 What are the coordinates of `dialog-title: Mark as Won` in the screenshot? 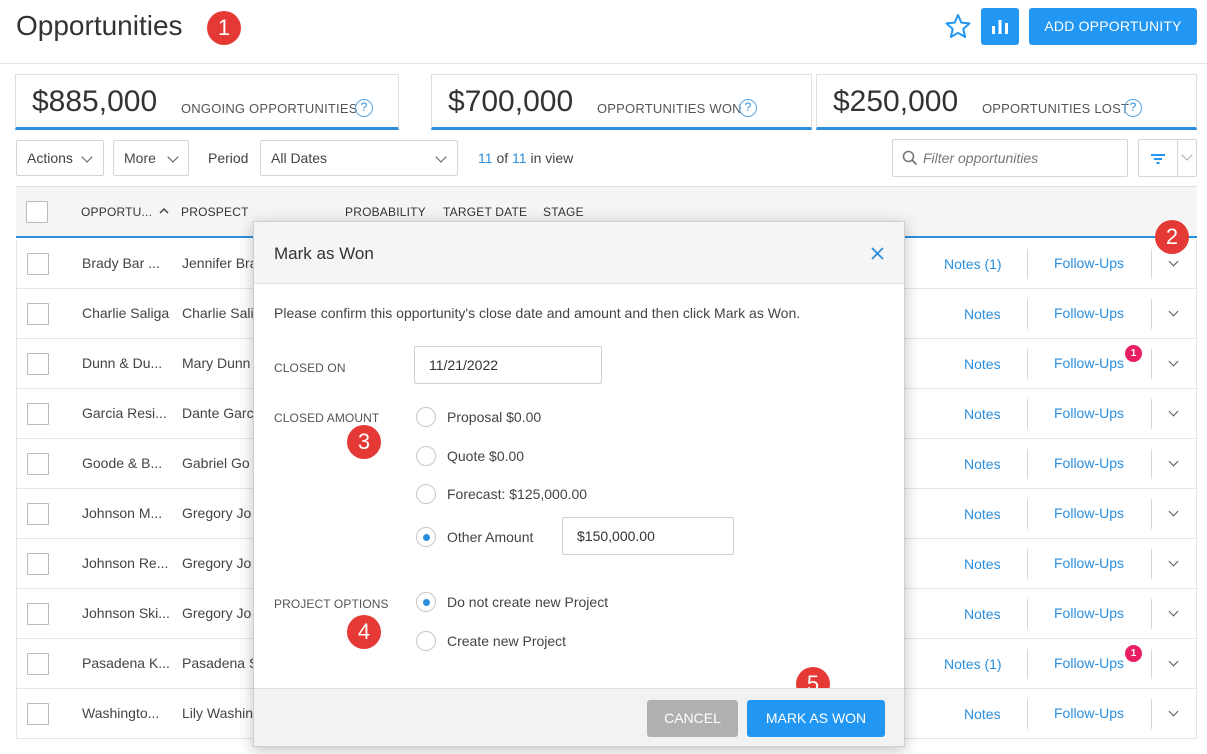 It's located at (324, 253).